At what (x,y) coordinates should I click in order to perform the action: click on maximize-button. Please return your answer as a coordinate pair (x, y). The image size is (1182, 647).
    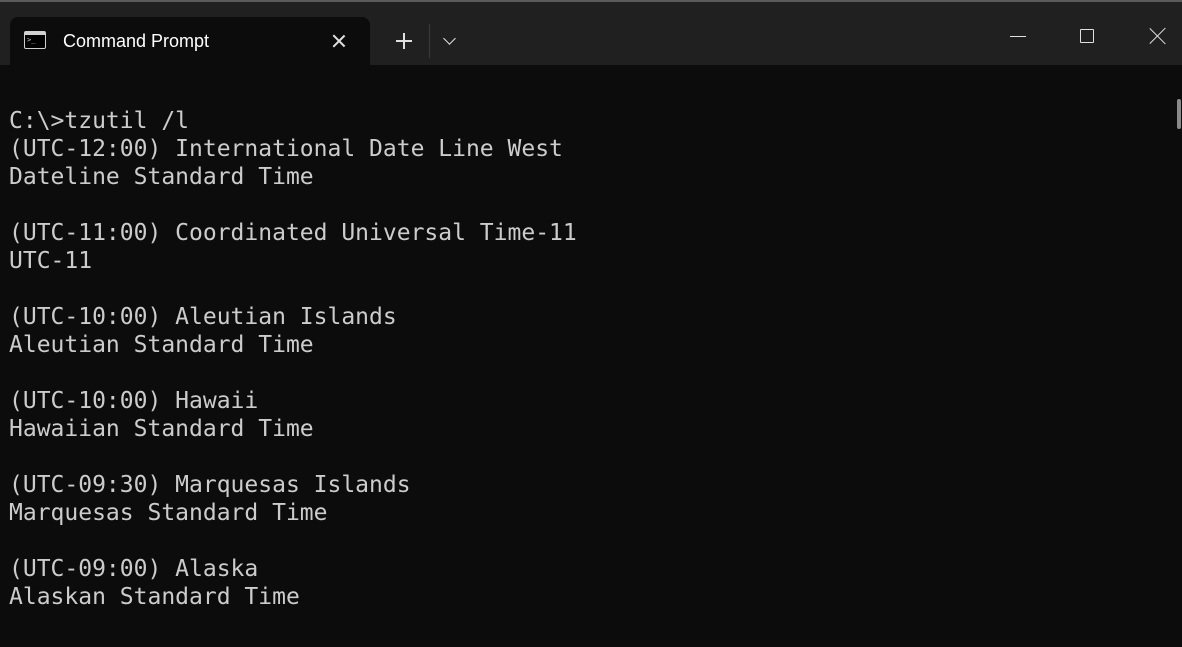
    Looking at the image, I should click on (1088, 34).